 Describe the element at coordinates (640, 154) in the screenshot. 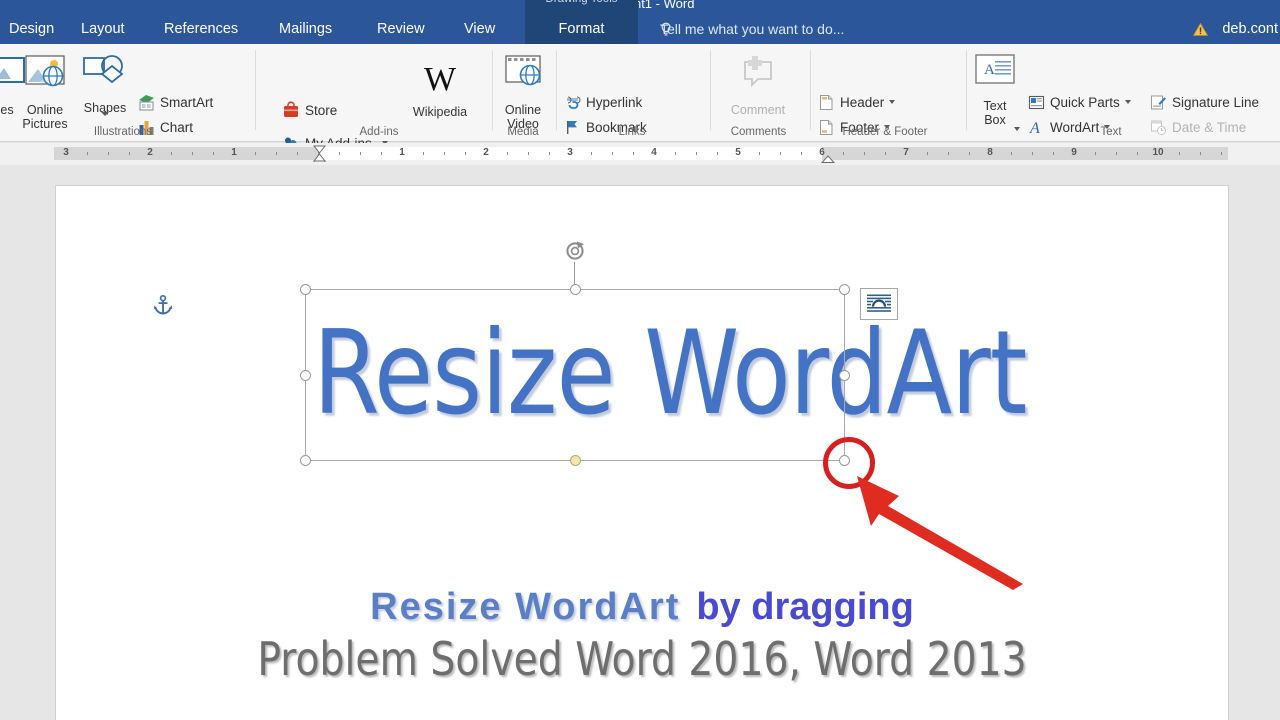

I see `horizontal-ruler: 3 2 1 1 2 3 4 5 6 7 8 9 10` at that location.